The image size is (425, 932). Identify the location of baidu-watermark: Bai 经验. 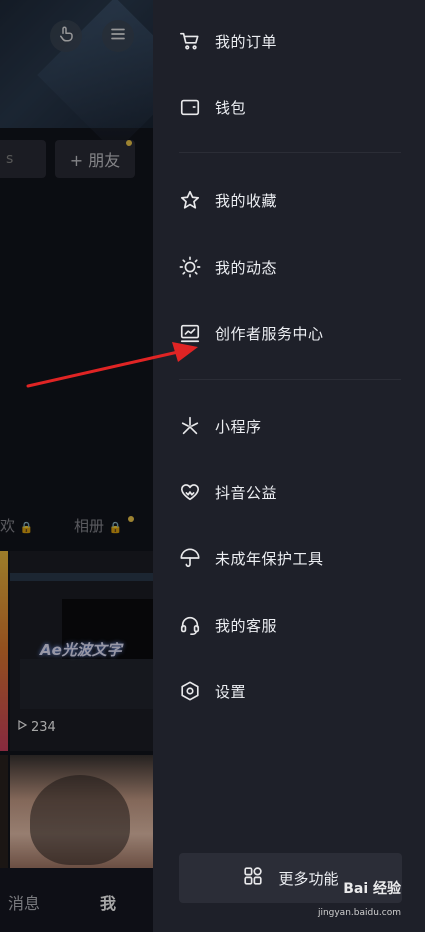
(372, 889).